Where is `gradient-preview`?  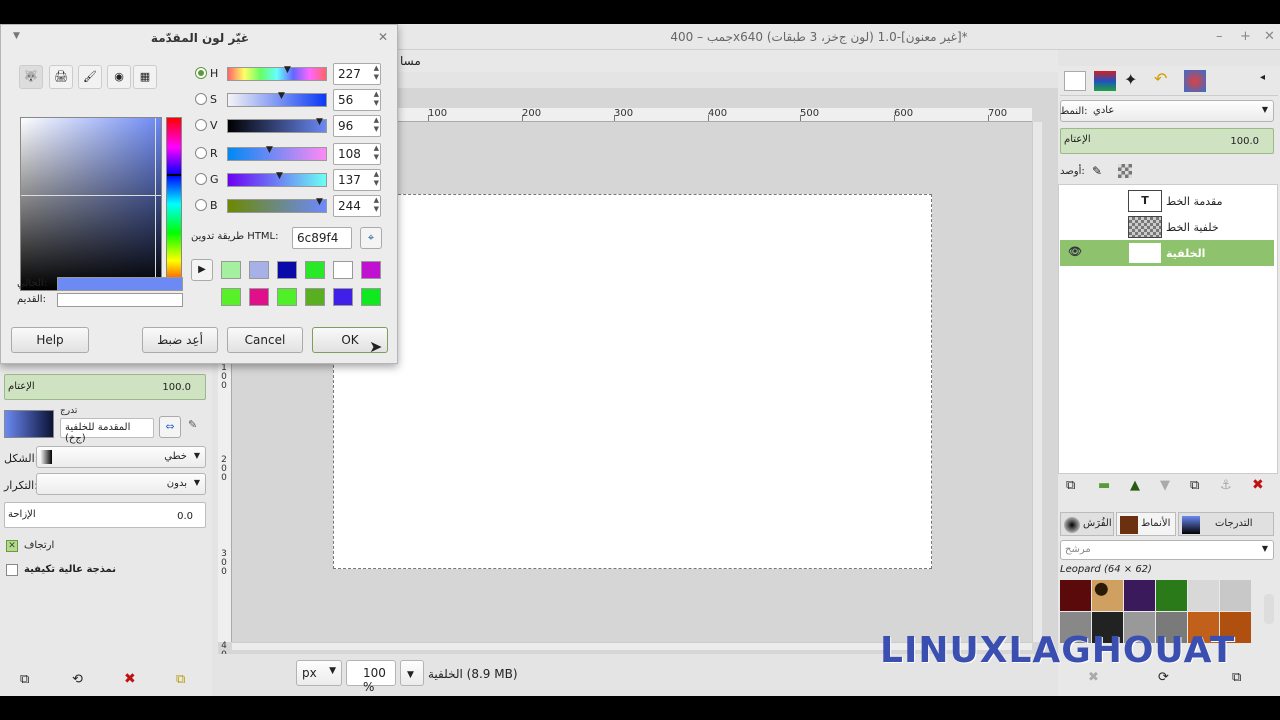
gradient-preview is located at coordinates (29, 424).